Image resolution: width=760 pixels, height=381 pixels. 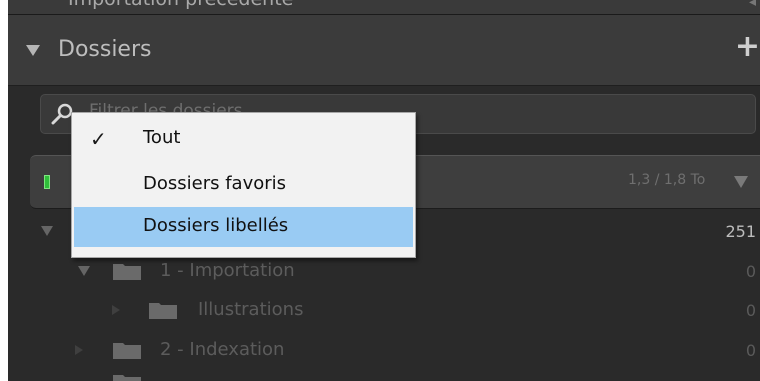 What do you see at coordinates (384, 350) in the screenshot?
I see `tree-row: 2 - Indexation 0` at bounding box center [384, 350].